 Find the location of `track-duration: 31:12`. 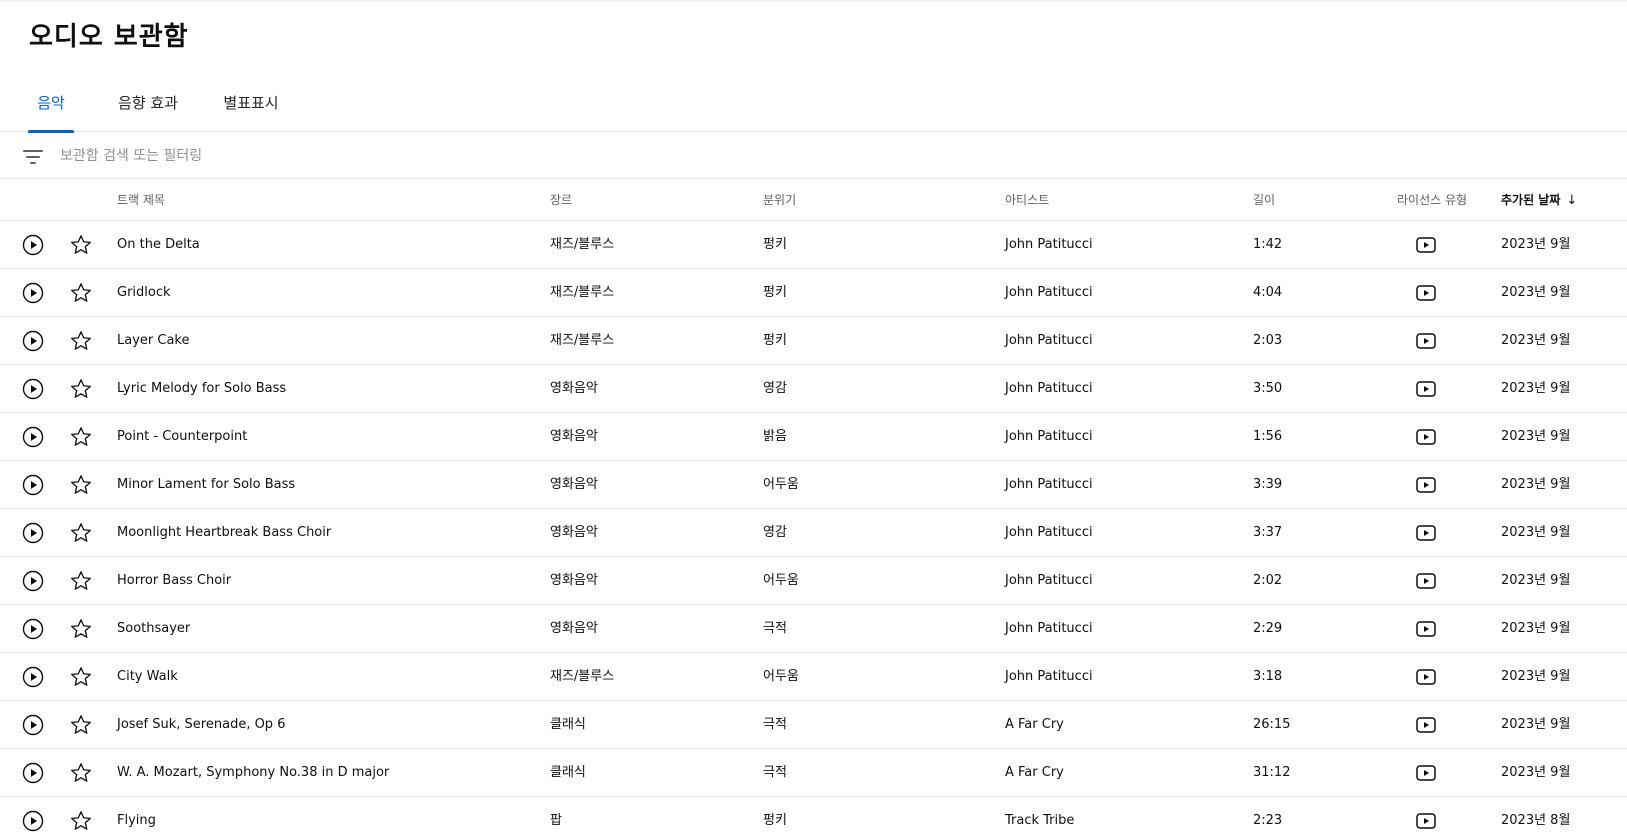

track-duration: 31:12 is located at coordinates (1272, 772).